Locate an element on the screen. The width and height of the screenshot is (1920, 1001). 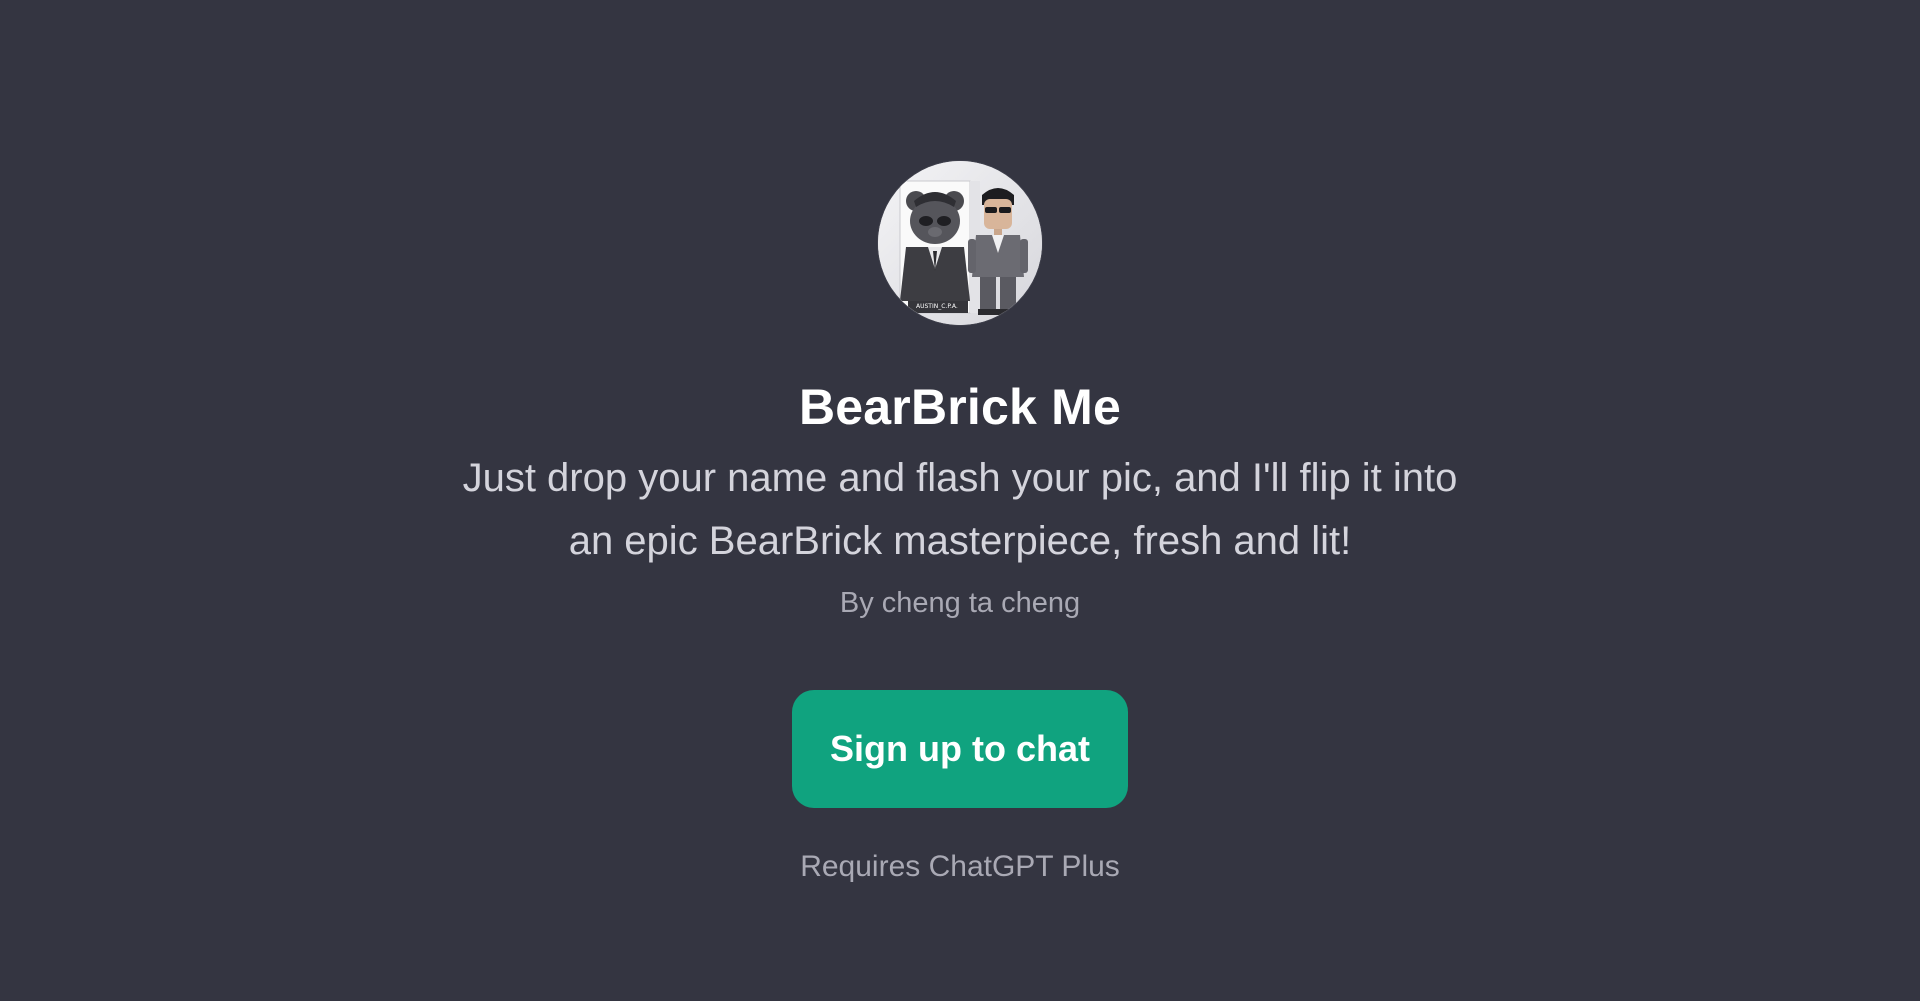
gpt-avatar: AUSTIN_C.P.A. is located at coordinates (960, 243).